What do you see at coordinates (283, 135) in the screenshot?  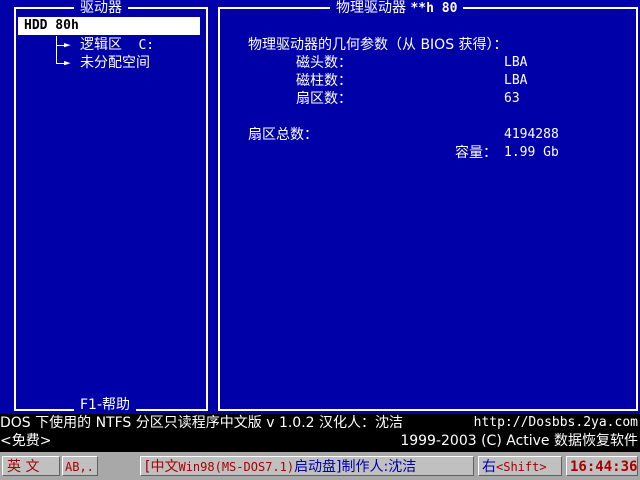 I see `total-sectors-label: 扇区总数：` at bounding box center [283, 135].